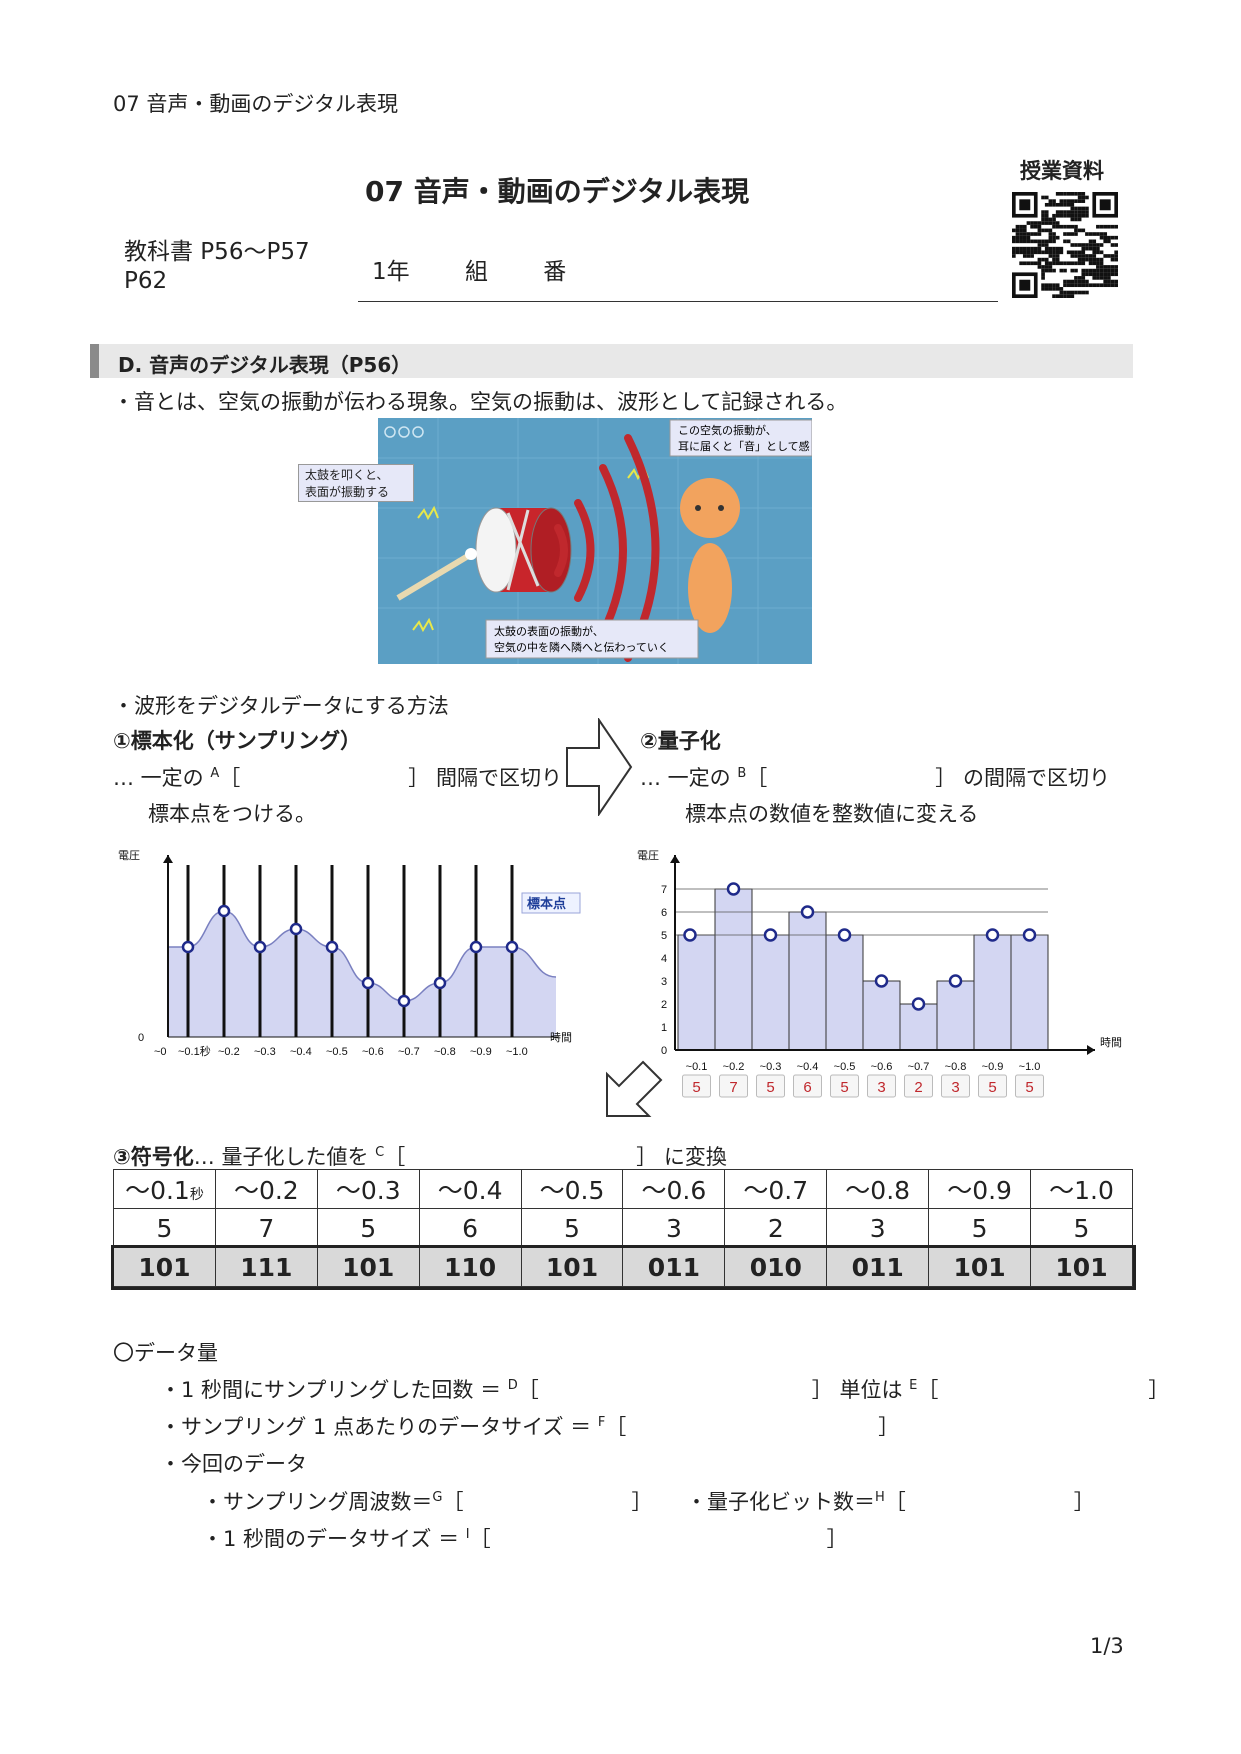 The image size is (1241, 1754). Describe the element at coordinates (356, 483) in the screenshot. I see `bubble-drum: 太鼓を叩くと、 表面が振動する` at that location.